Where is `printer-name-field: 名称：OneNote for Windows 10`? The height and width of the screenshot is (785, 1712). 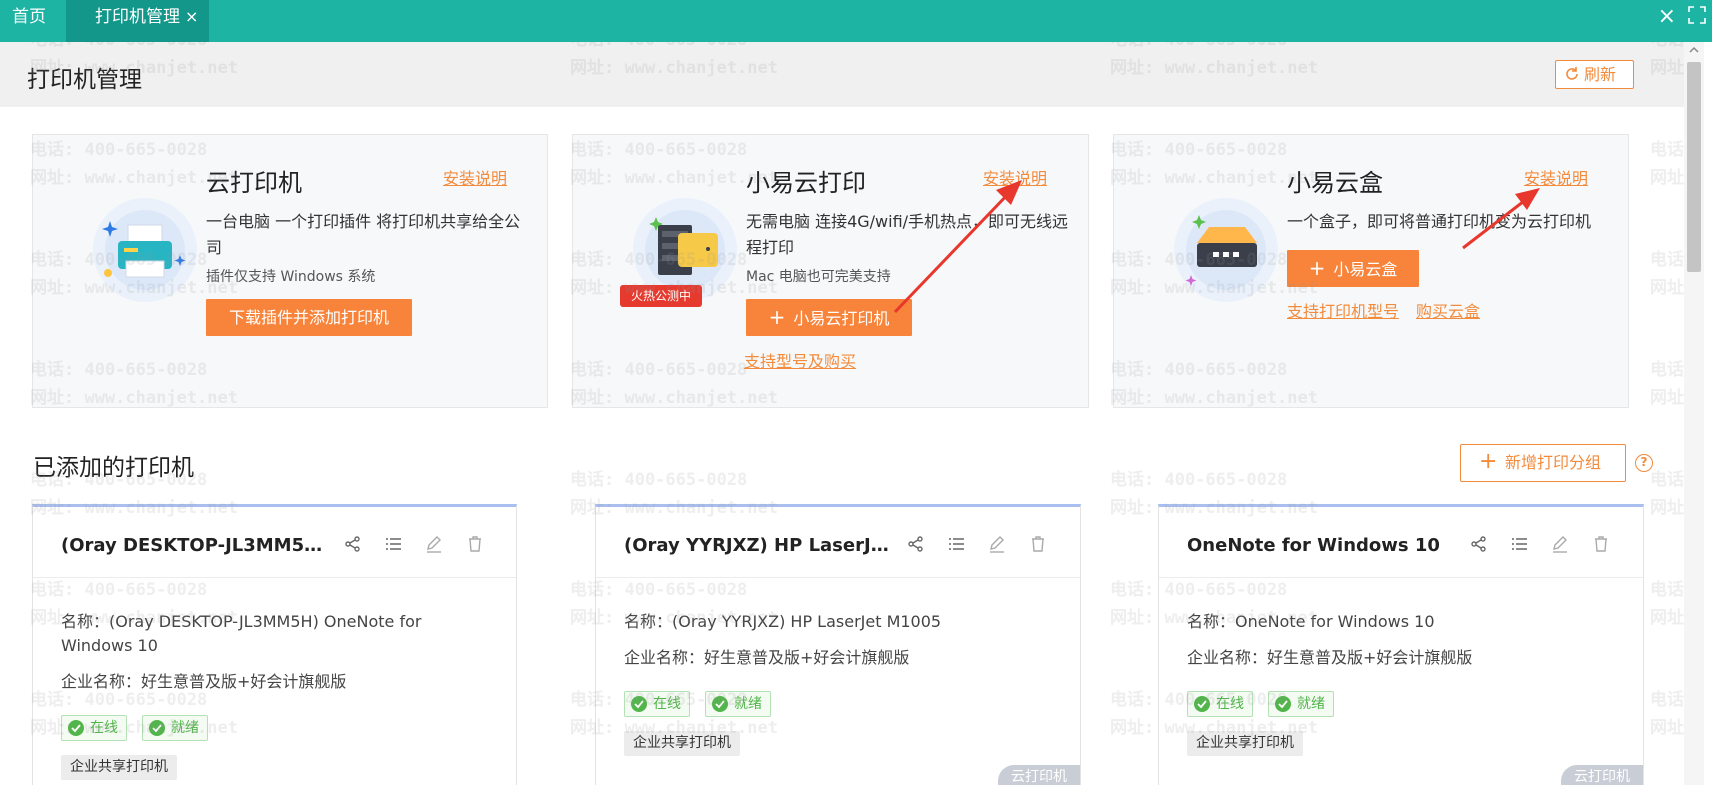 printer-name-field: 名称：OneNote for Windows 10 is located at coordinates (1311, 621).